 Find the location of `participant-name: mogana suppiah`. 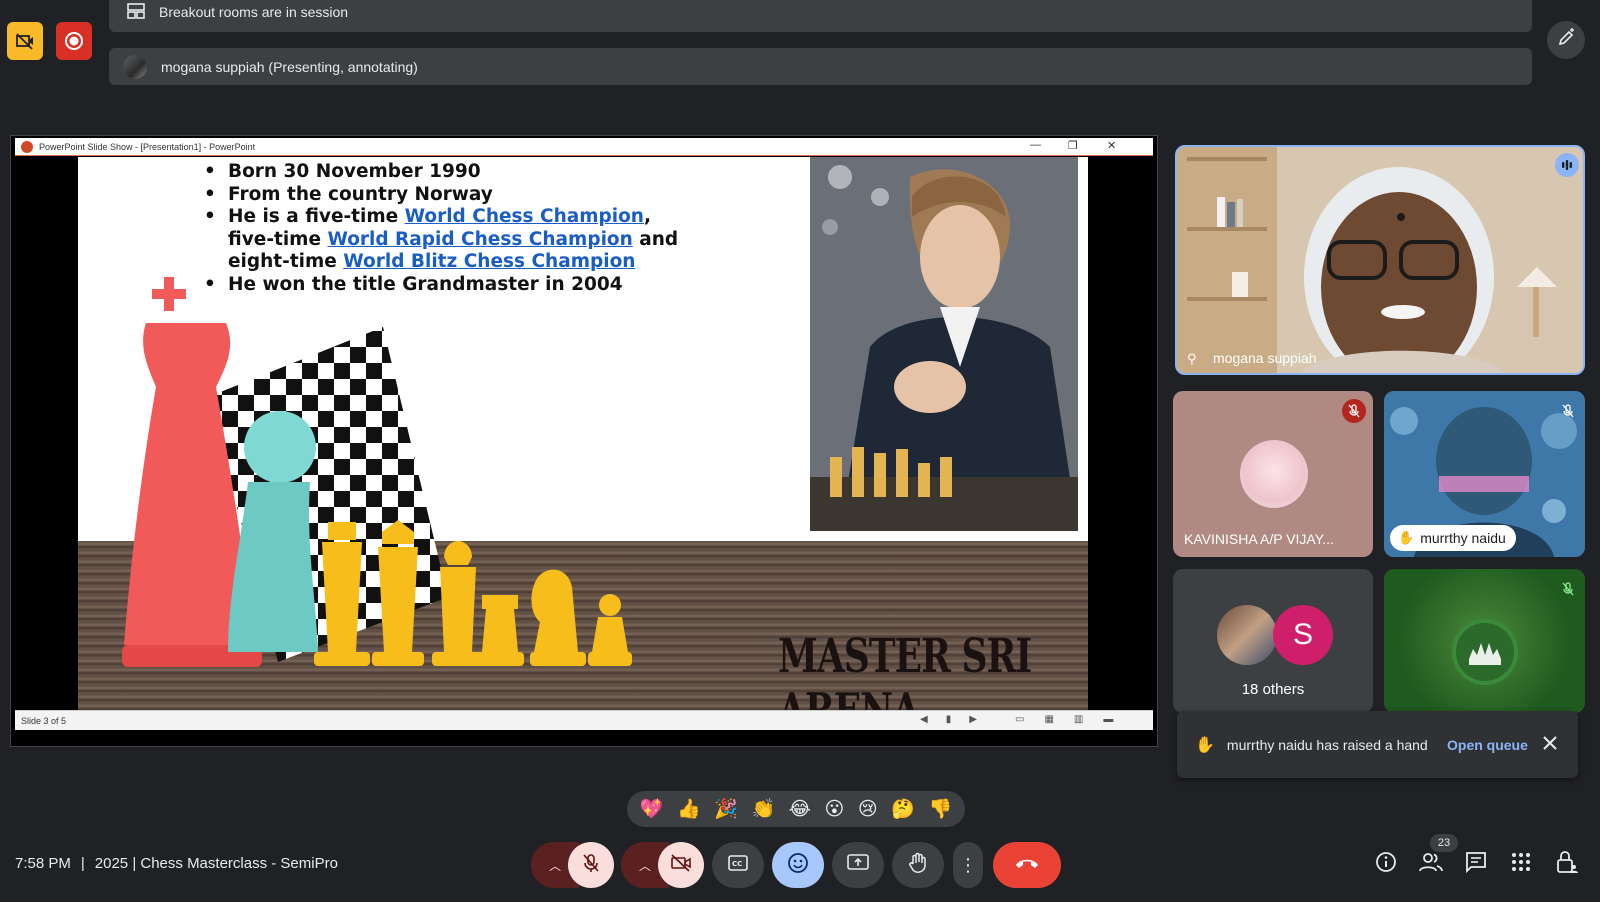

participant-name: mogana suppiah is located at coordinates (1265, 358).